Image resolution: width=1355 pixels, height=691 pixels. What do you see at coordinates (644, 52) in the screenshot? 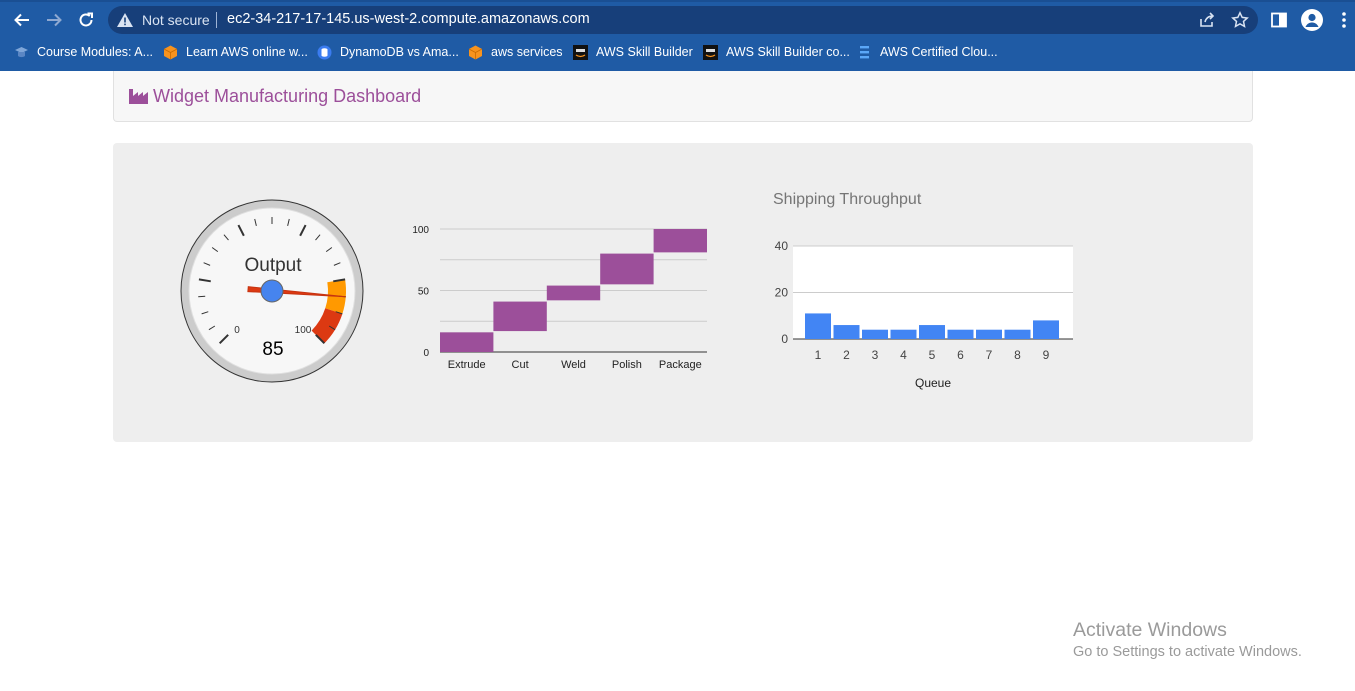
I see `bookmark-label: AWS Skill Builder` at bounding box center [644, 52].